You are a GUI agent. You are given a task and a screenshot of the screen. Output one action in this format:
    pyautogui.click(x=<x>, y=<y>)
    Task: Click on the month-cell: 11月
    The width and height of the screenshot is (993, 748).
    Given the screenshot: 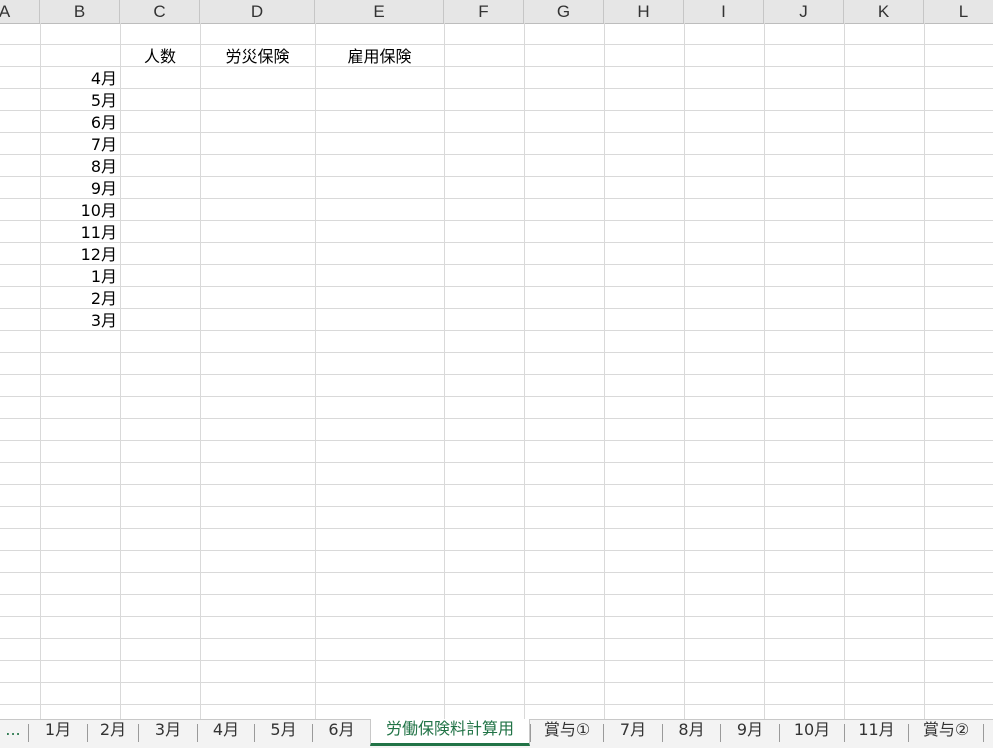 What is the action you would take?
    pyautogui.click(x=78, y=232)
    